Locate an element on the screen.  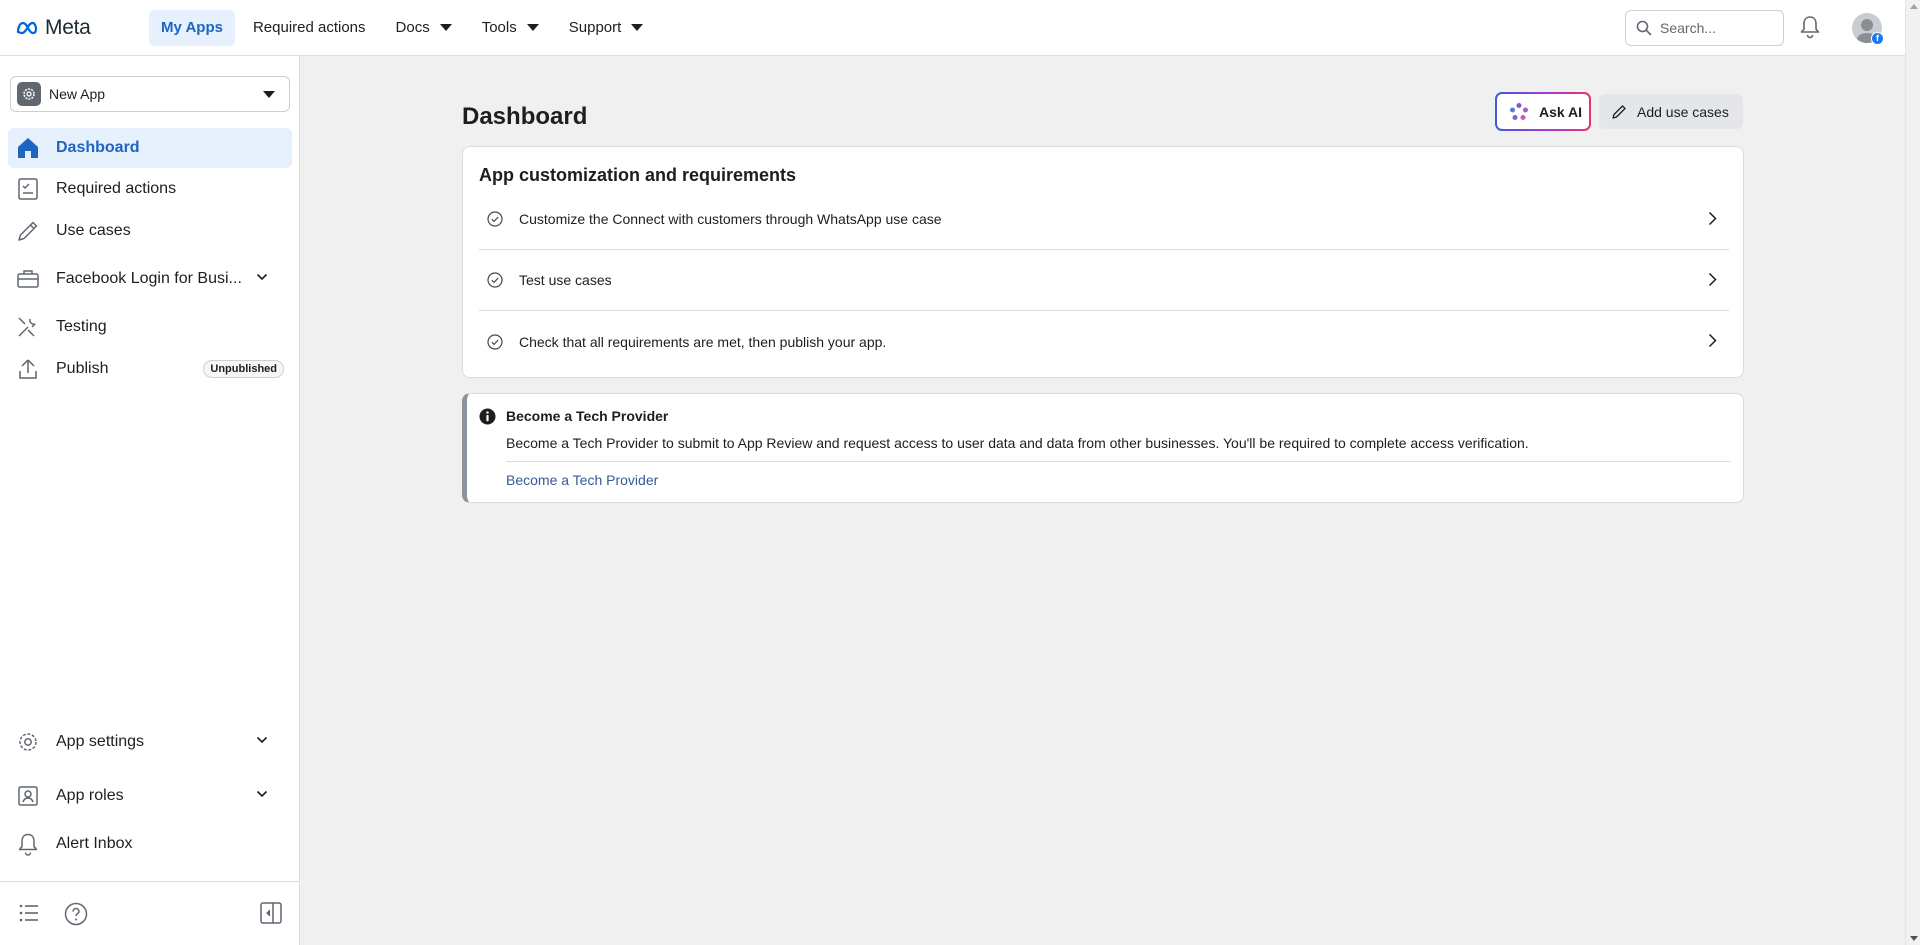
app-name: New App is located at coordinates (77, 94).